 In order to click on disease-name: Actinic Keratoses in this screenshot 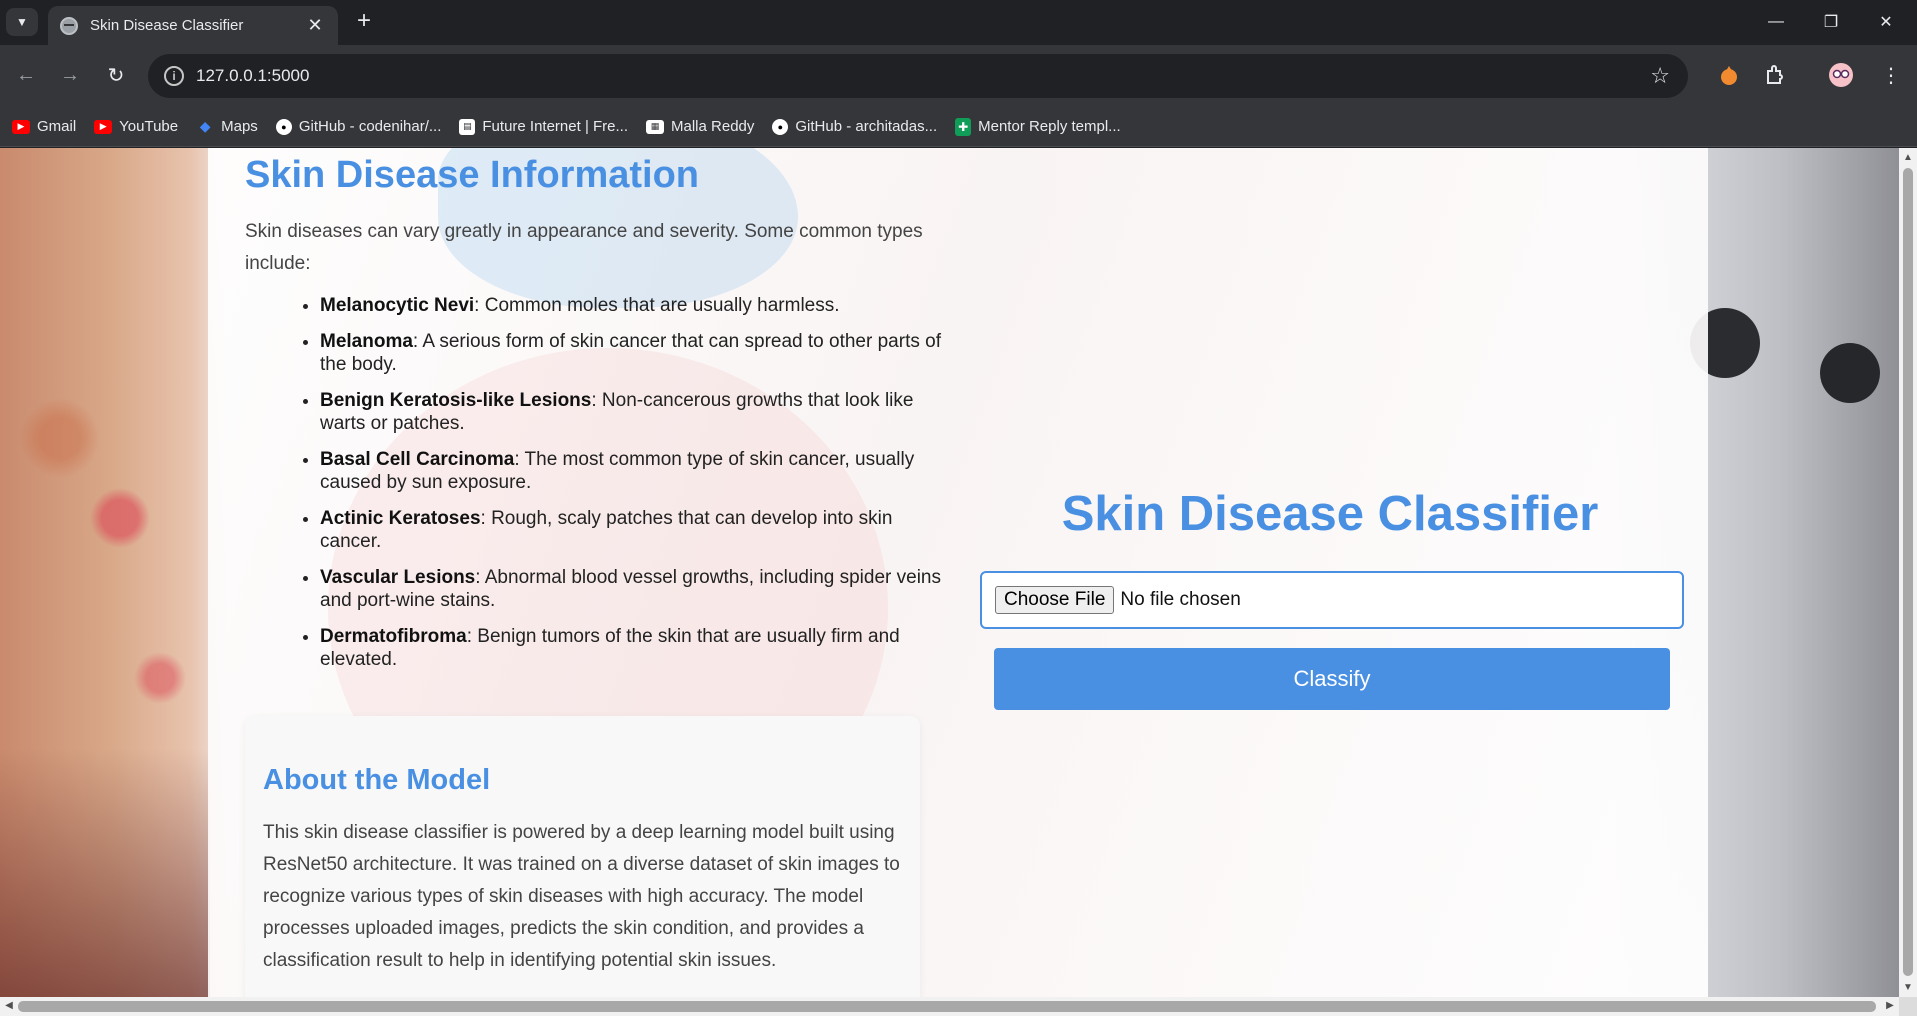, I will do `click(400, 518)`.